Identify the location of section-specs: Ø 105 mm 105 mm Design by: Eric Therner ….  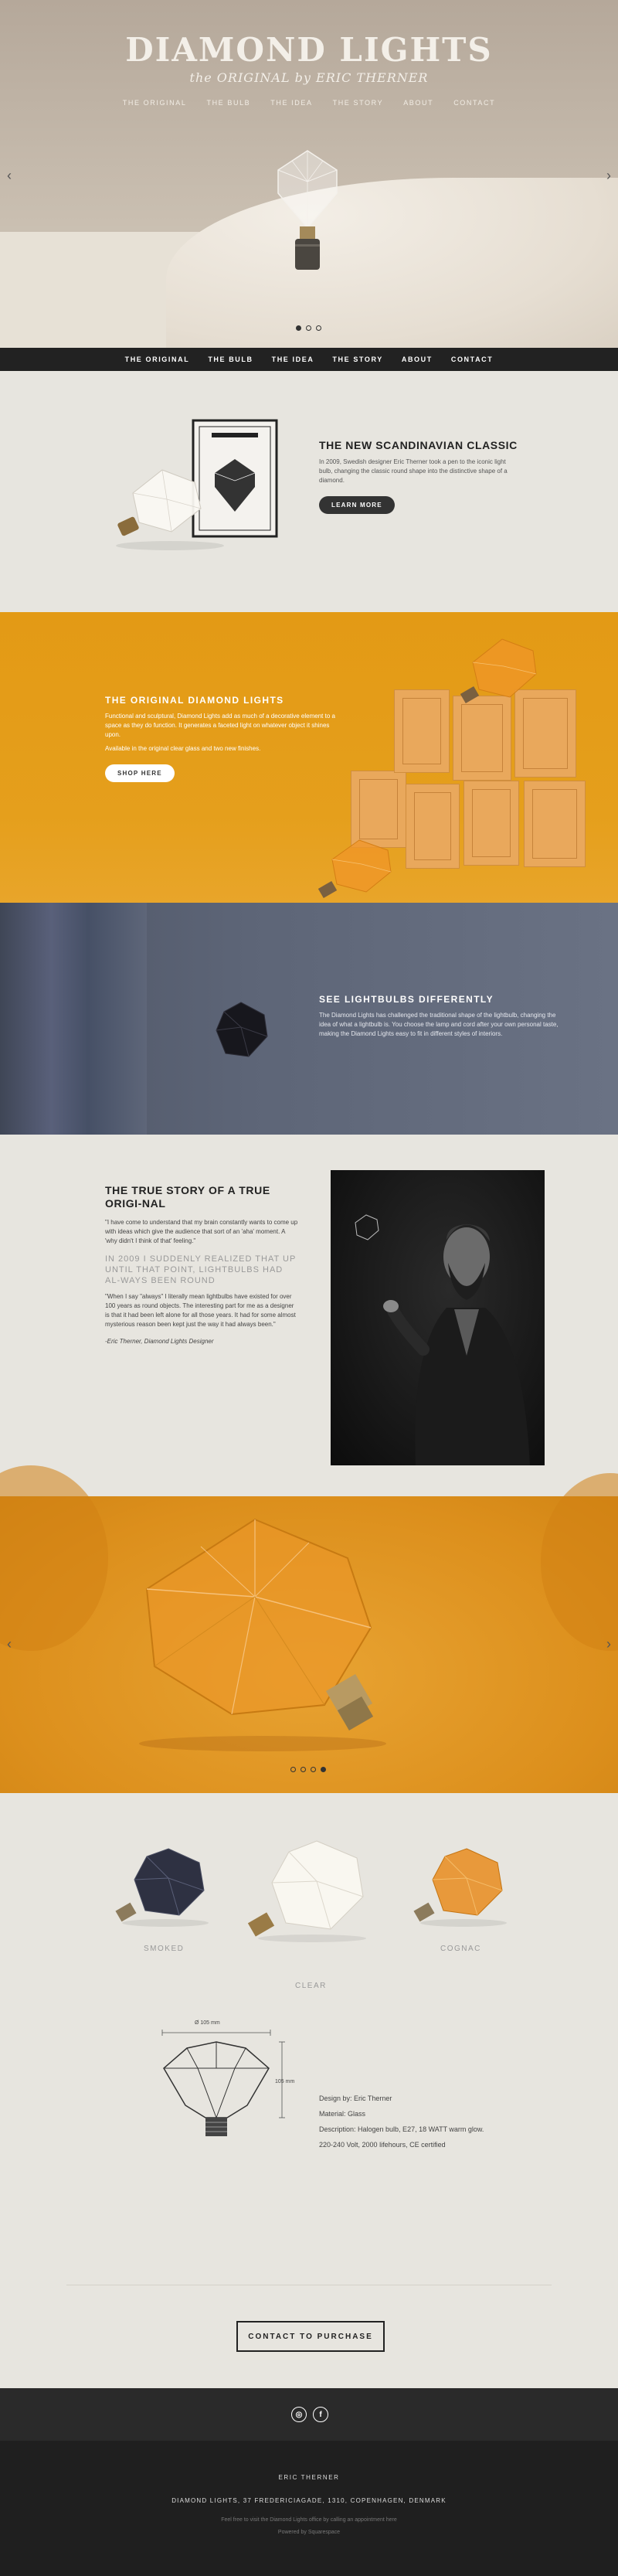
(309, 2129).